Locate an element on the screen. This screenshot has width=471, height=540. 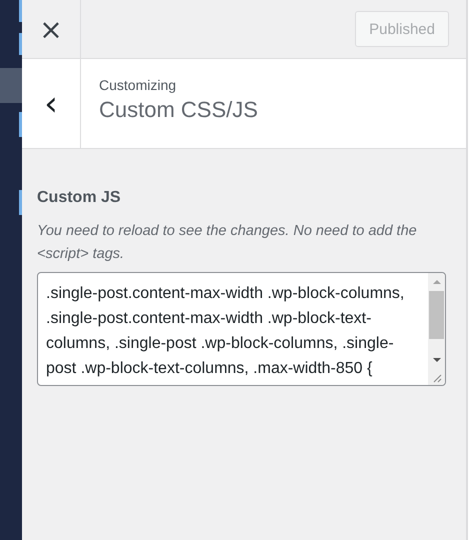
close-button: × is located at coordinates (51, 29).